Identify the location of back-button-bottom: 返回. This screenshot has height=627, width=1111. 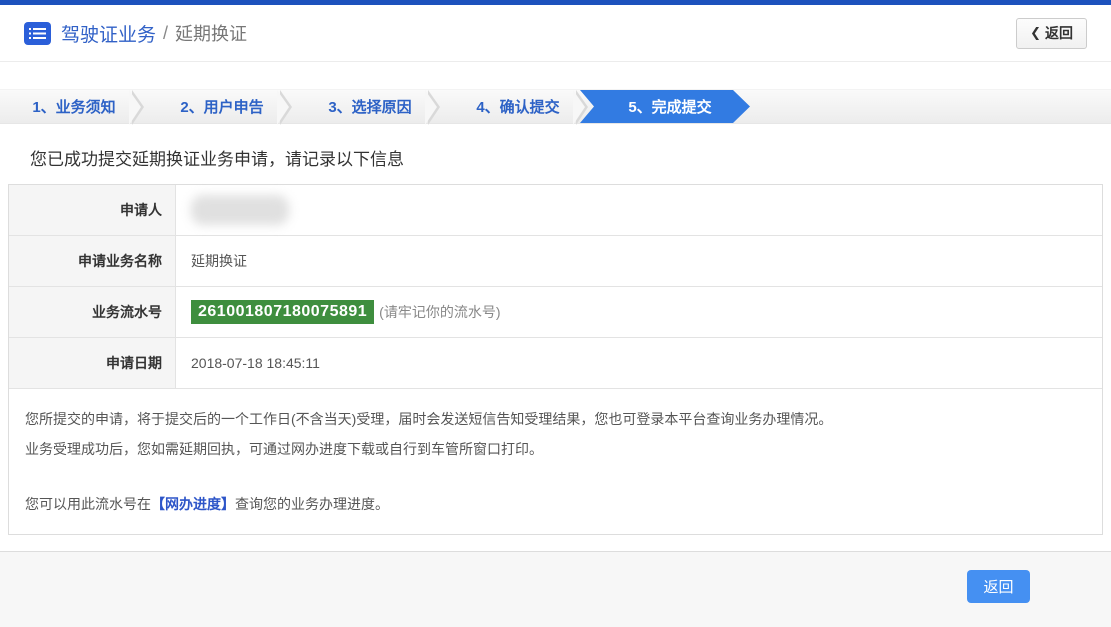
(998, 586).